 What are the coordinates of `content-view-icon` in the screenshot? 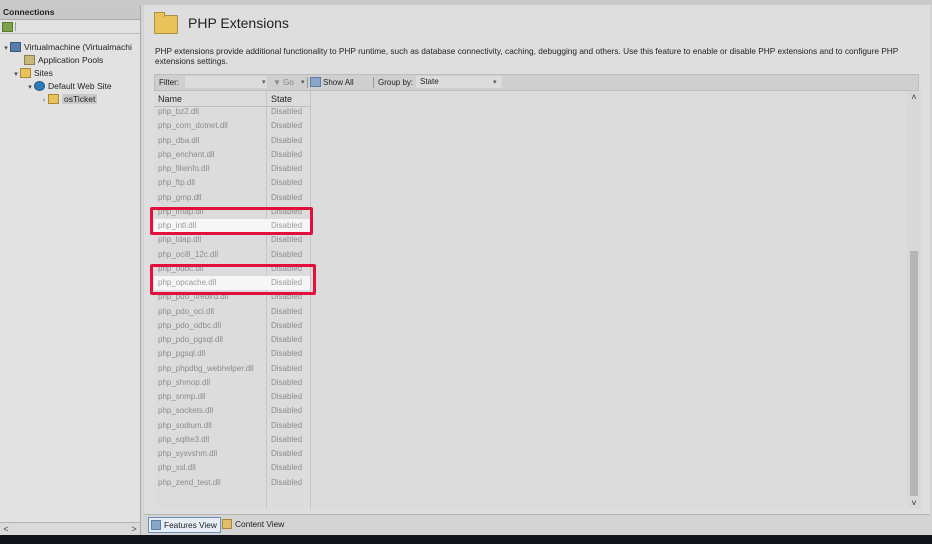 It's located at (227, 523).